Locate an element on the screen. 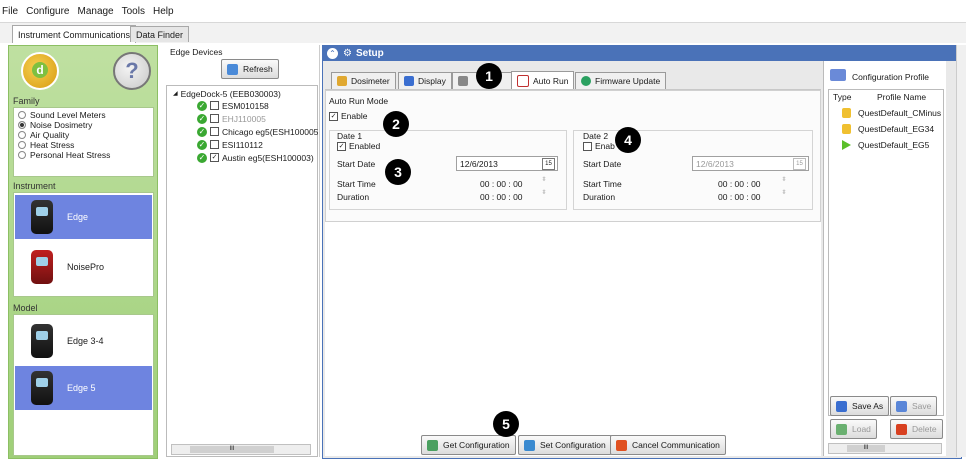 This screenshot has width=966, height=459. save-icon is located at coordinates (901, 406).